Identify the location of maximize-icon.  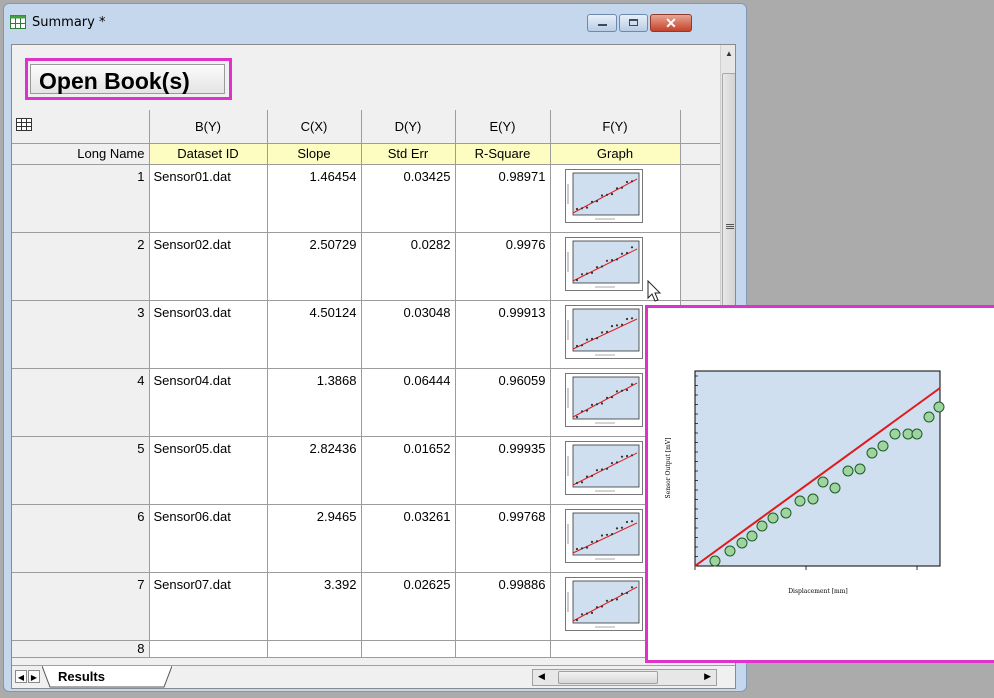
(633, 22).